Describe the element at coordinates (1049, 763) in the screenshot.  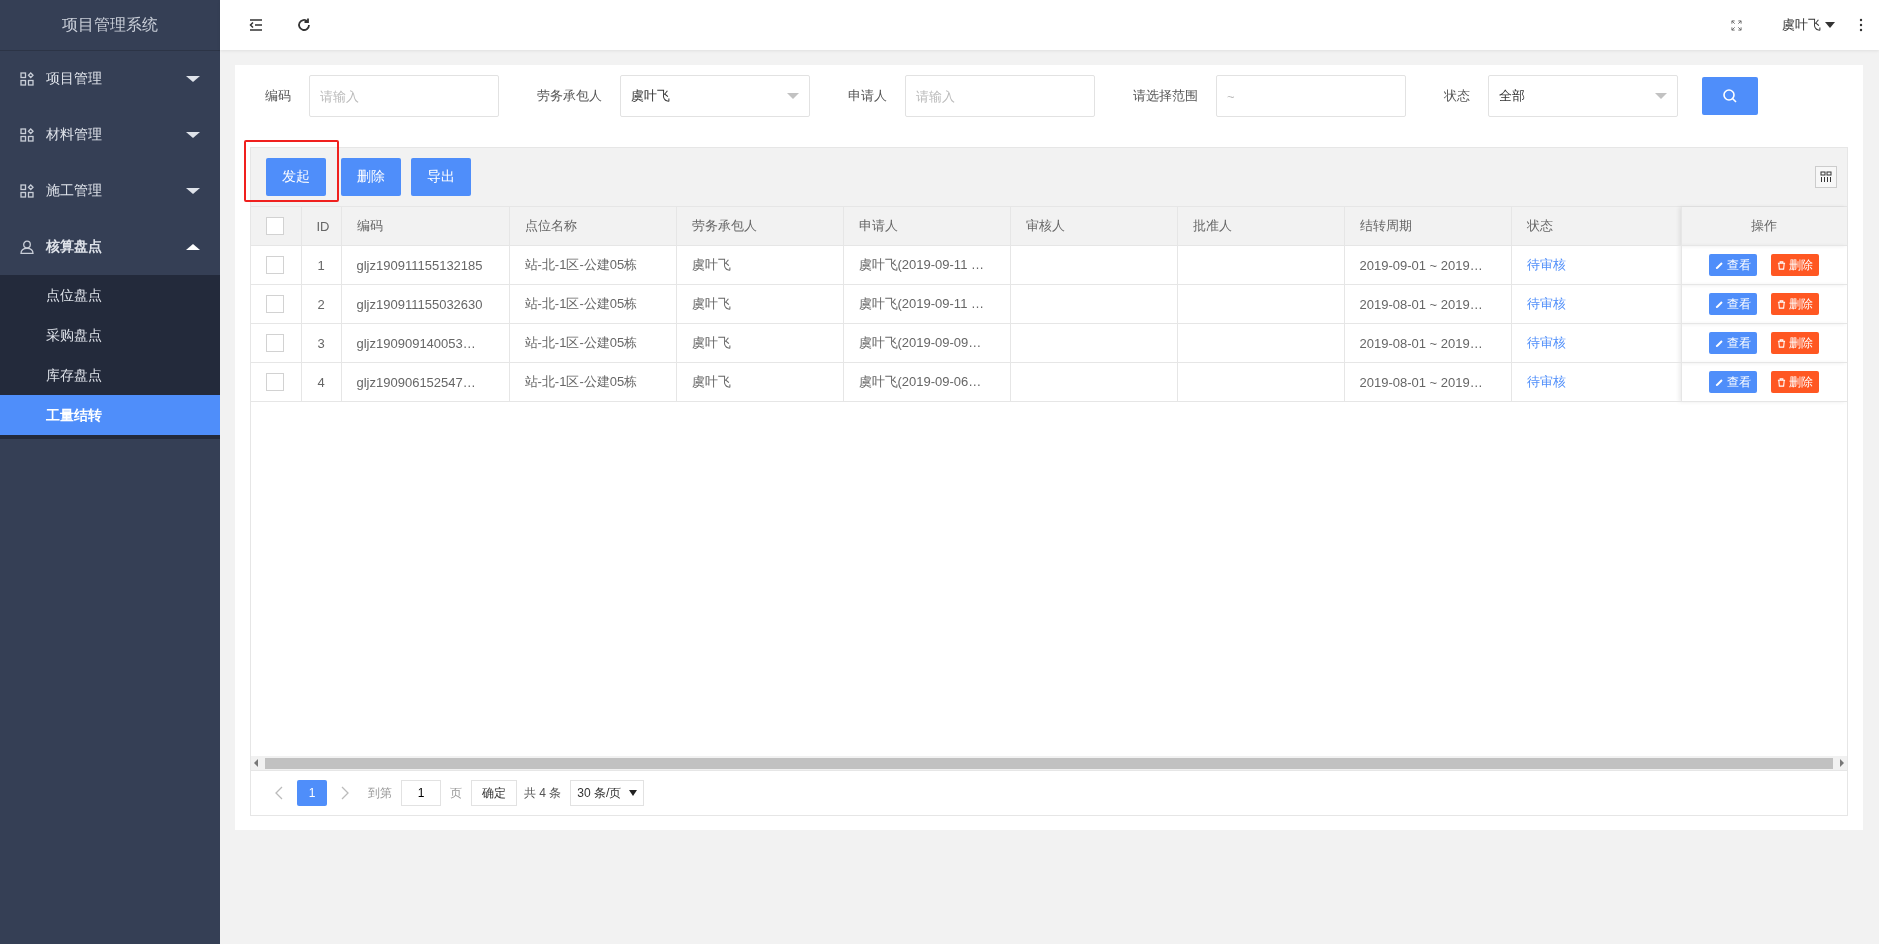
I see `horizontal-scrollbar` at that location.